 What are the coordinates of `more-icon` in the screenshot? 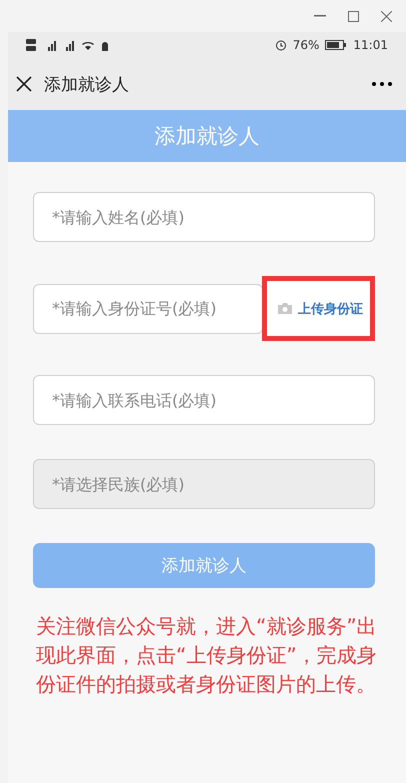 It's located at (382, 84).